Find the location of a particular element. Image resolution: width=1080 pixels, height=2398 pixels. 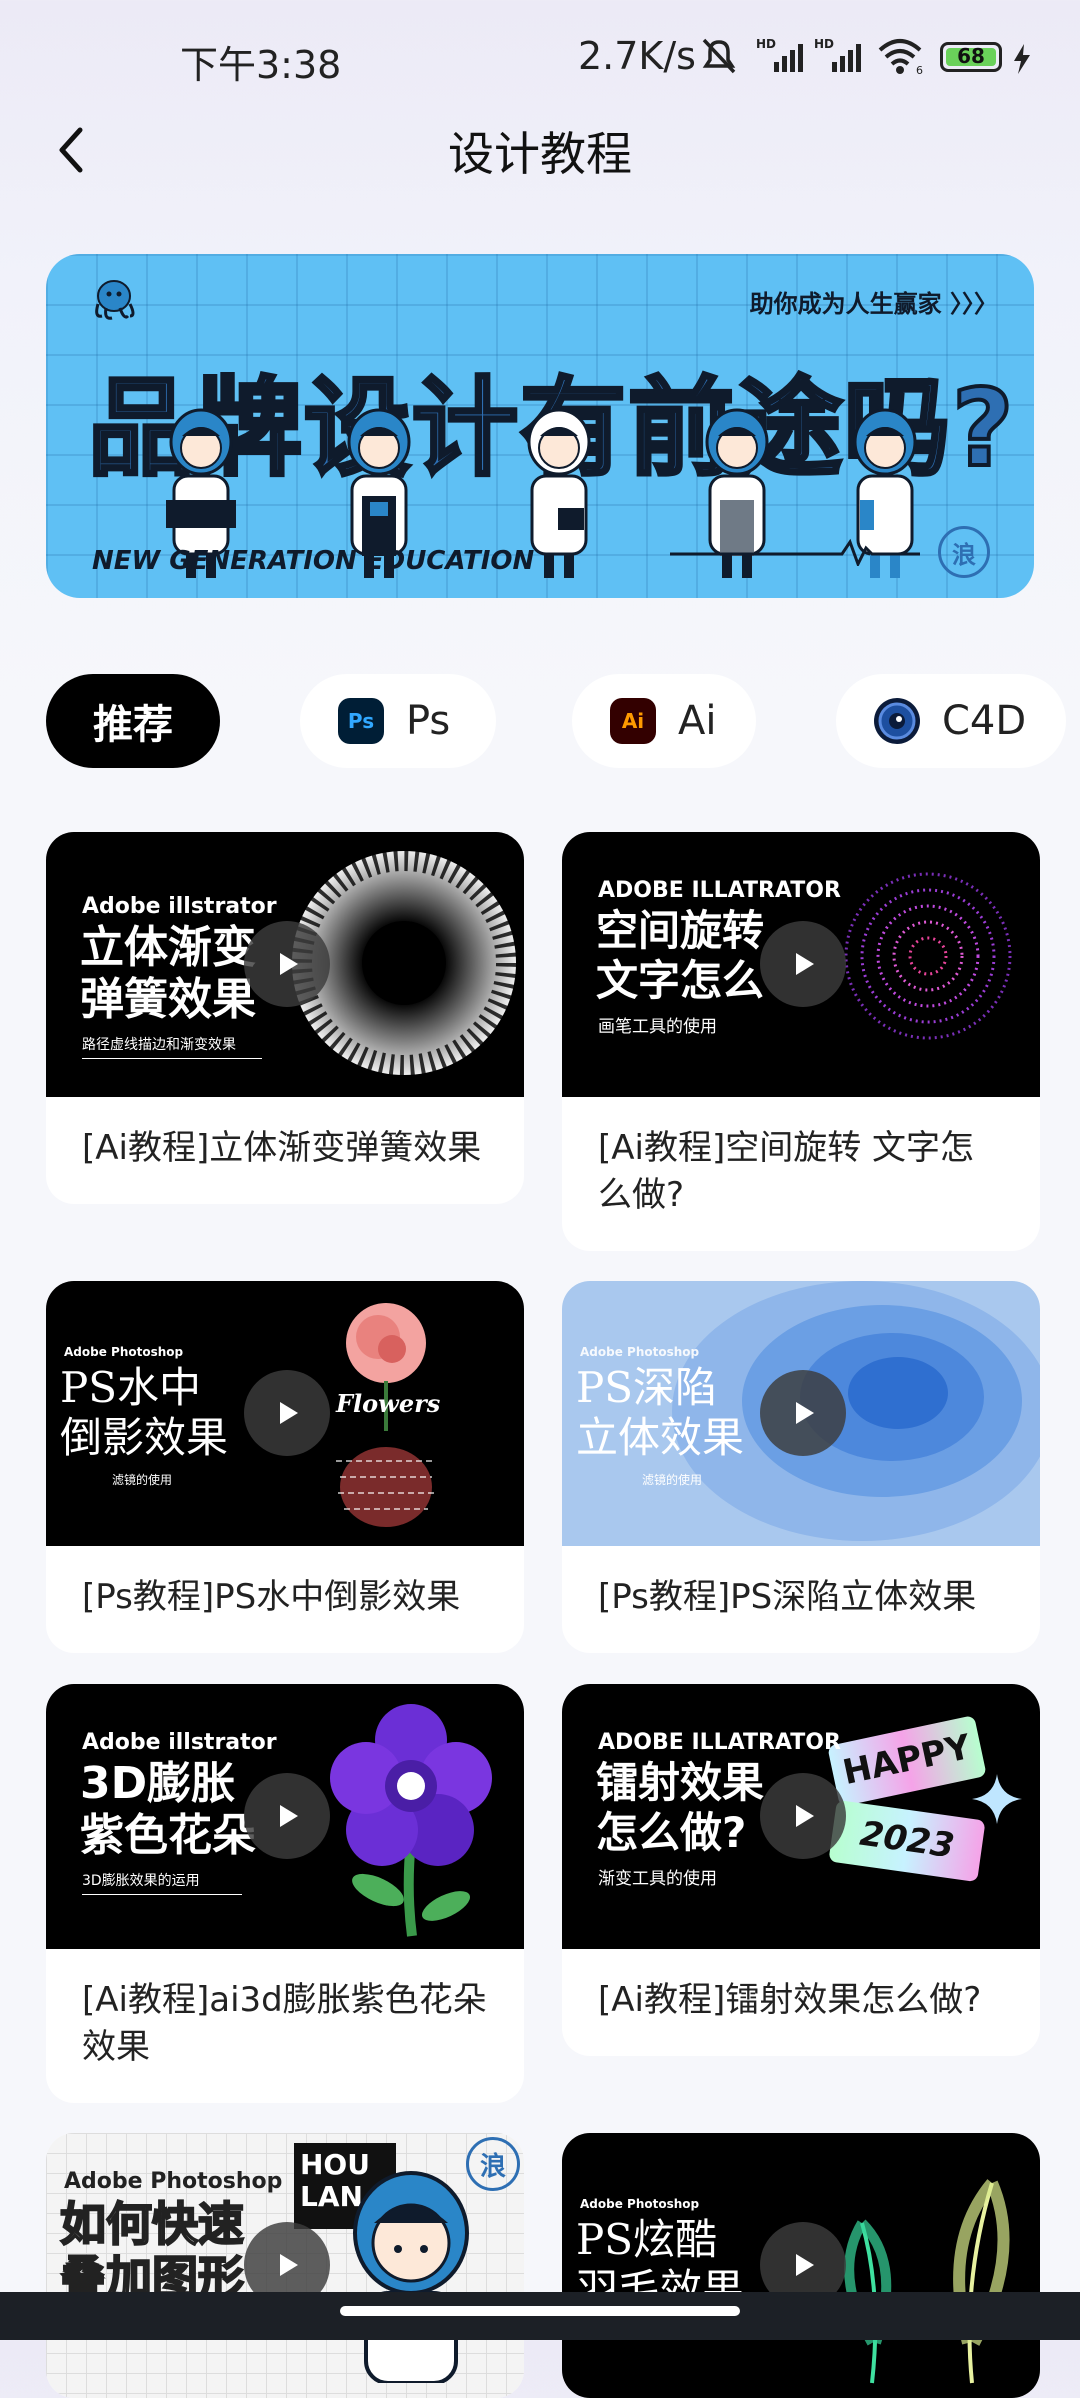

network-speed: 2.7K/s is located at coordinates (637, 56).